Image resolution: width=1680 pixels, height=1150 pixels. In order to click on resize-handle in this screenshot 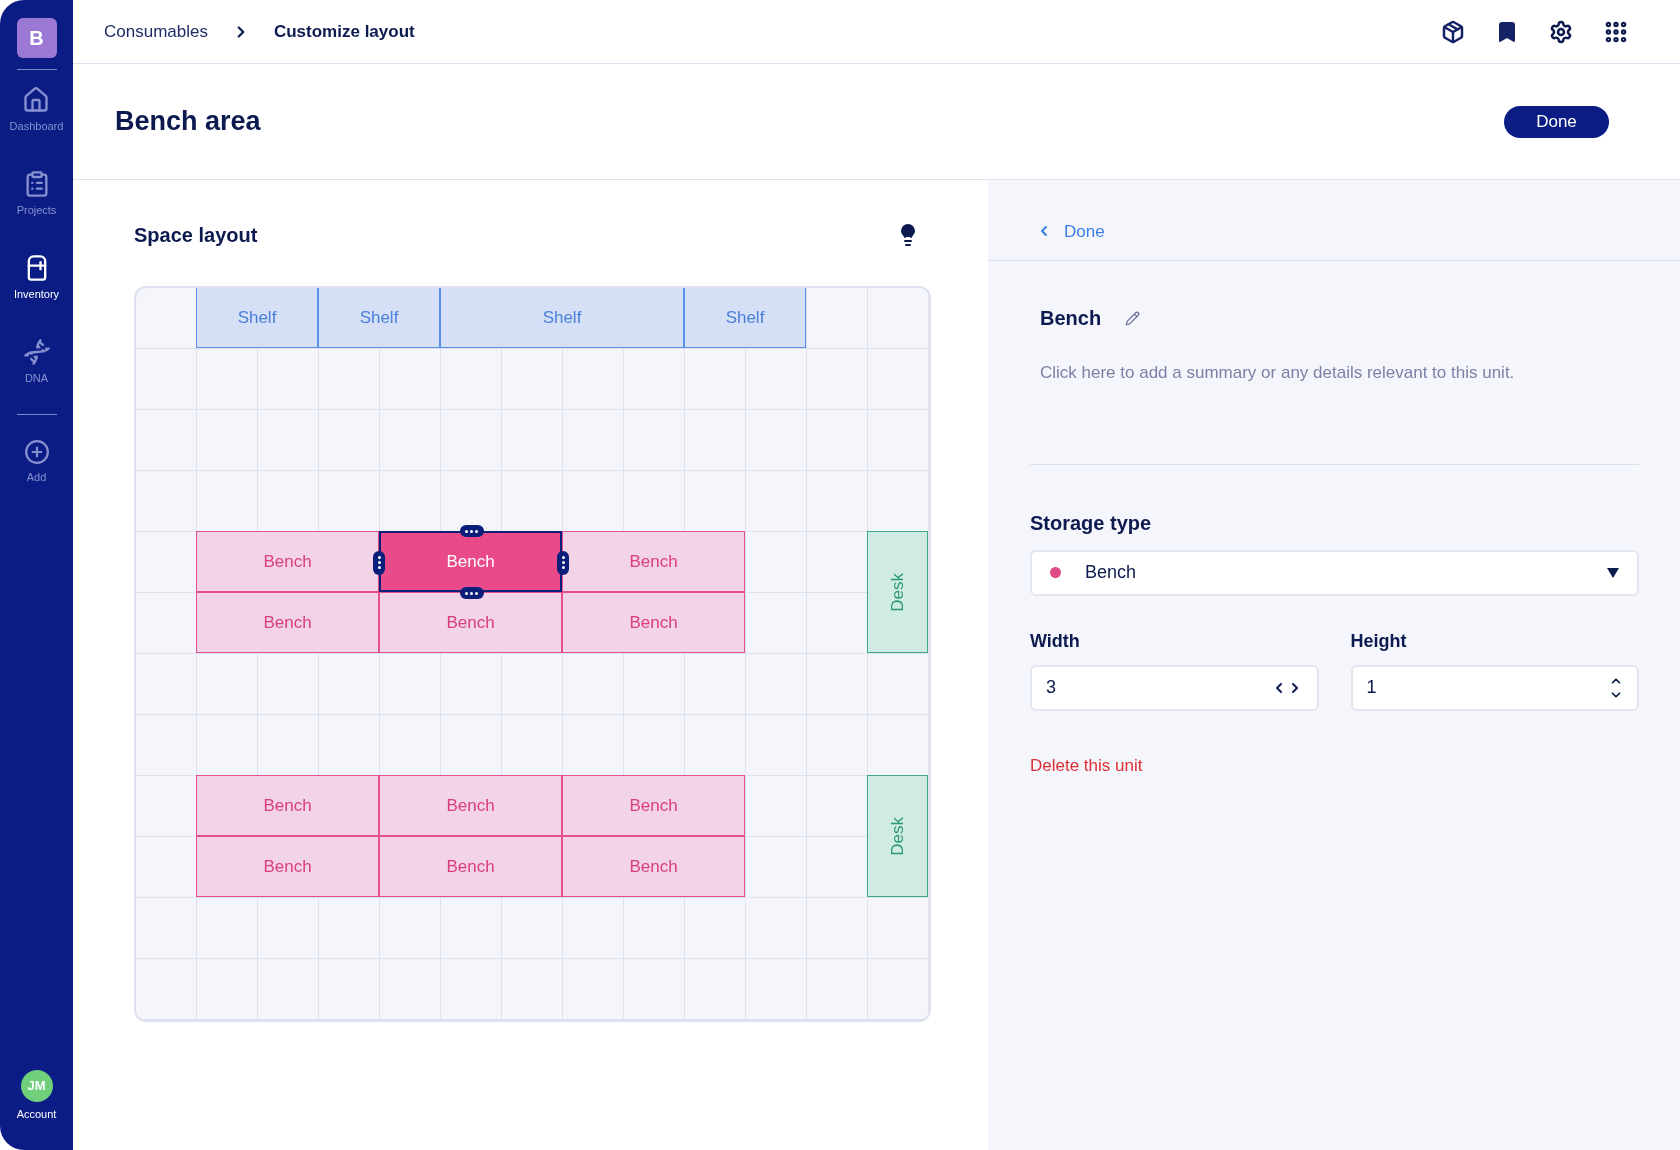, I will do `click(471, 531)`.